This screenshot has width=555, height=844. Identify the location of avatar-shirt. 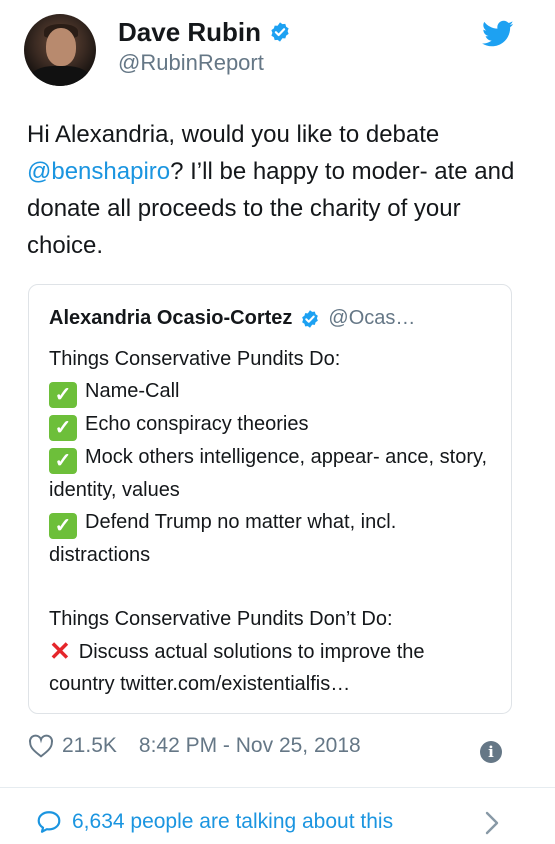
(60, 76).